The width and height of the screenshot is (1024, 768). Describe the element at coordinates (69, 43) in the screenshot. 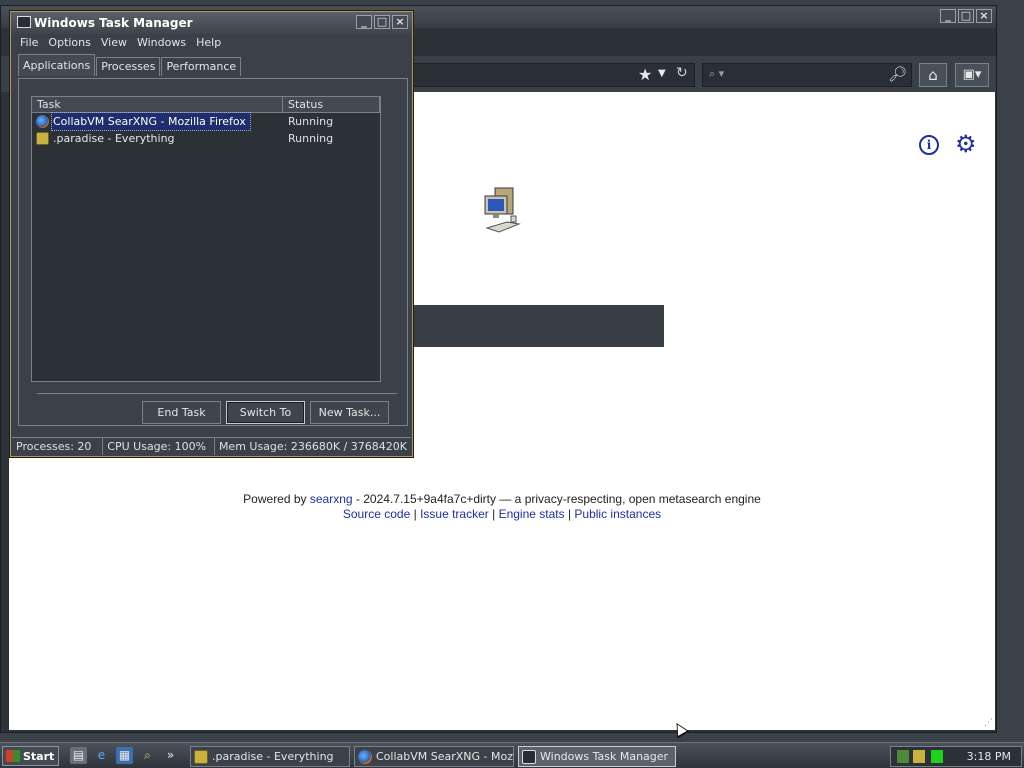

I see `menu-options: Options` at that location.